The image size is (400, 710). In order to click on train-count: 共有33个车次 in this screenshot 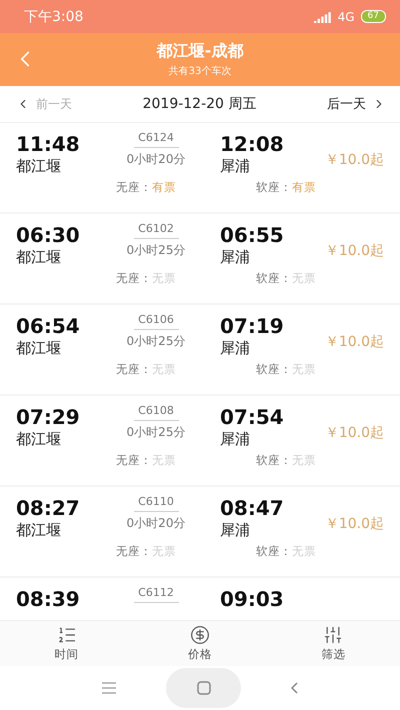, I will do `click(200, 71)`.